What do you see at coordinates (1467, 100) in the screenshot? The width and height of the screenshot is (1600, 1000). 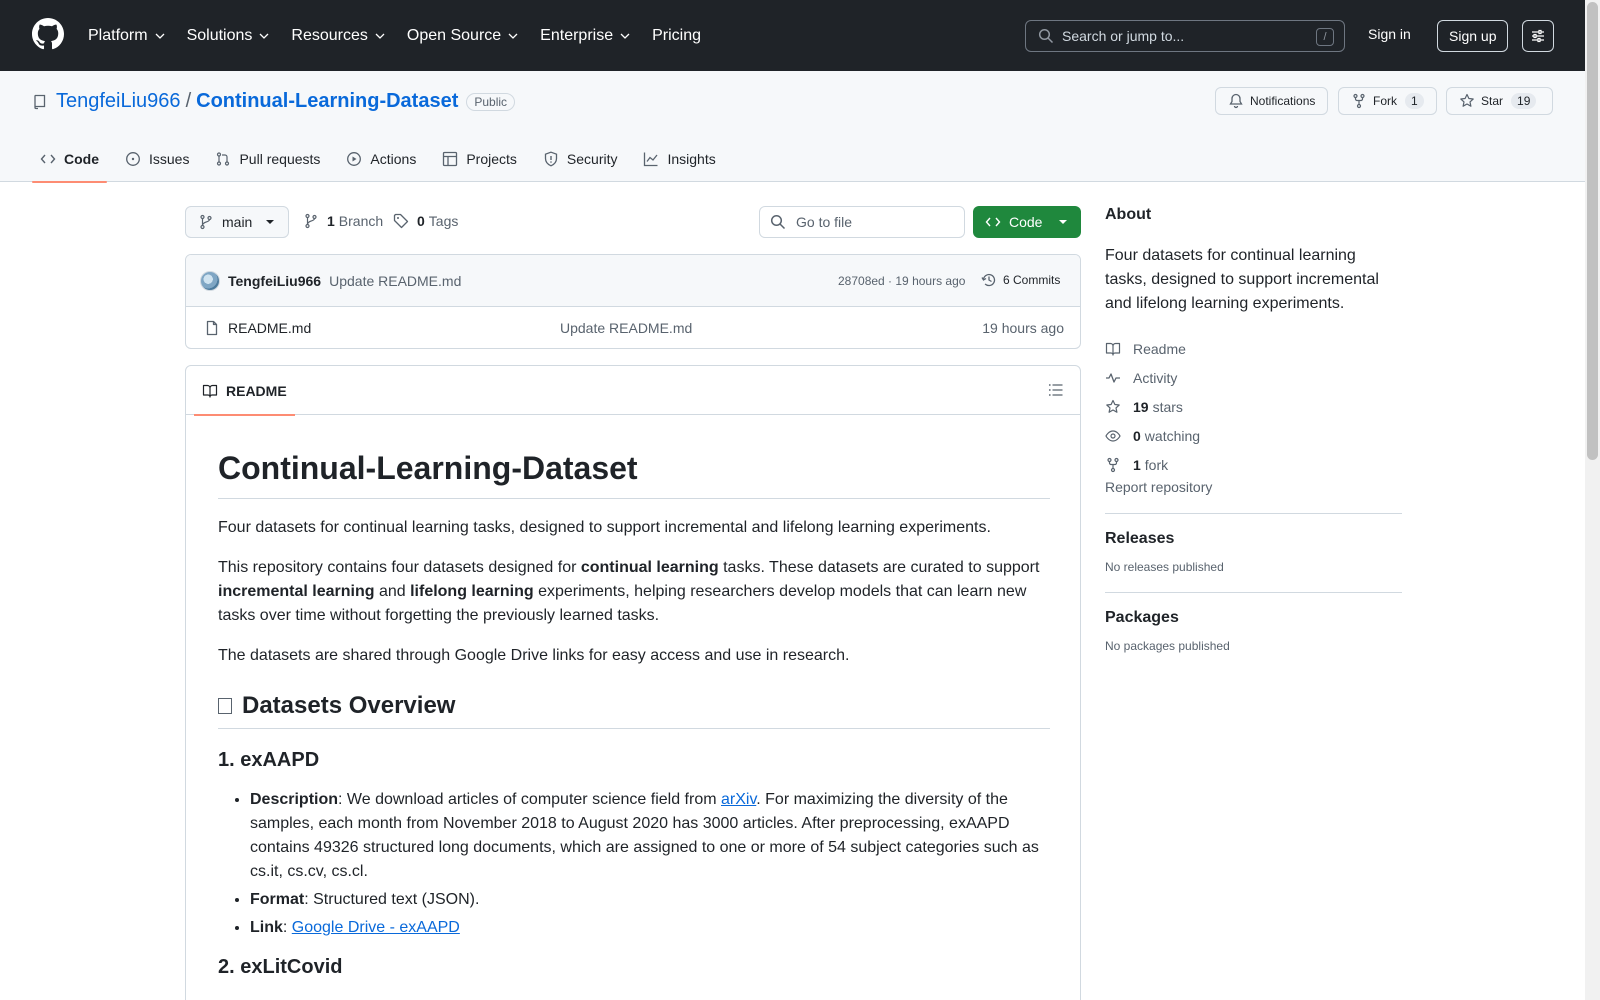 I see `star-icon` at bounding box center [1467, 100].